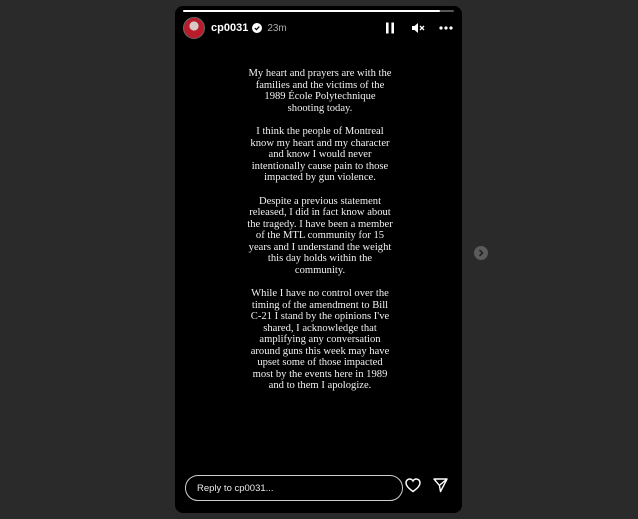 The height and width of the screenshot is (519, 638). I want to click on story-progress-bar, so click(318, 11).